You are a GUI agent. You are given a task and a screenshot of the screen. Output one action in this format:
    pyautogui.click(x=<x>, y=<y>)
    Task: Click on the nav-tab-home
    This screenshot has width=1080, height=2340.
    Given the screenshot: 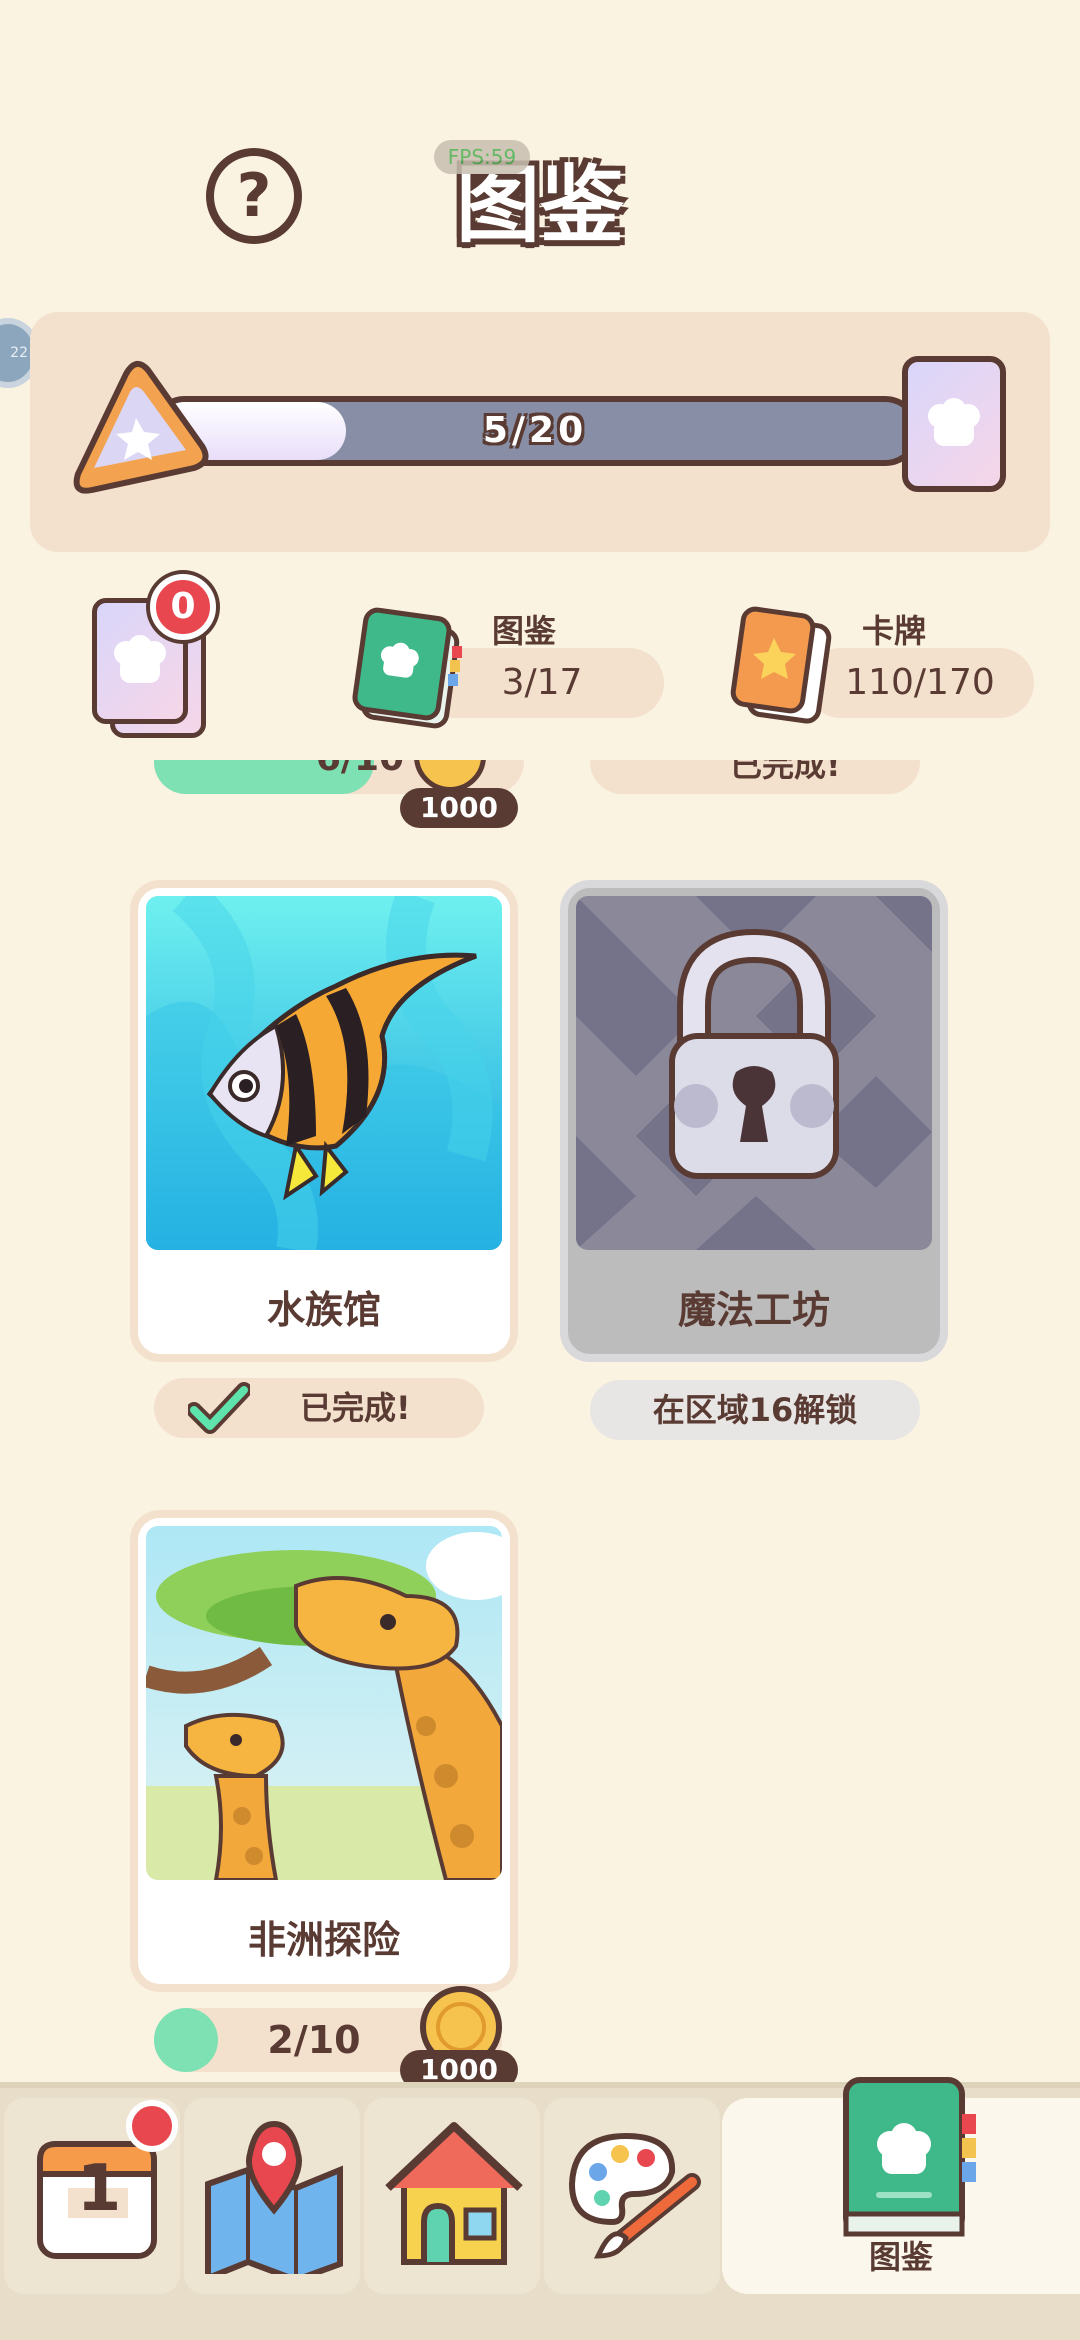 What is the action you would take?
    pyautogui.click(x=452, y=2196)
    